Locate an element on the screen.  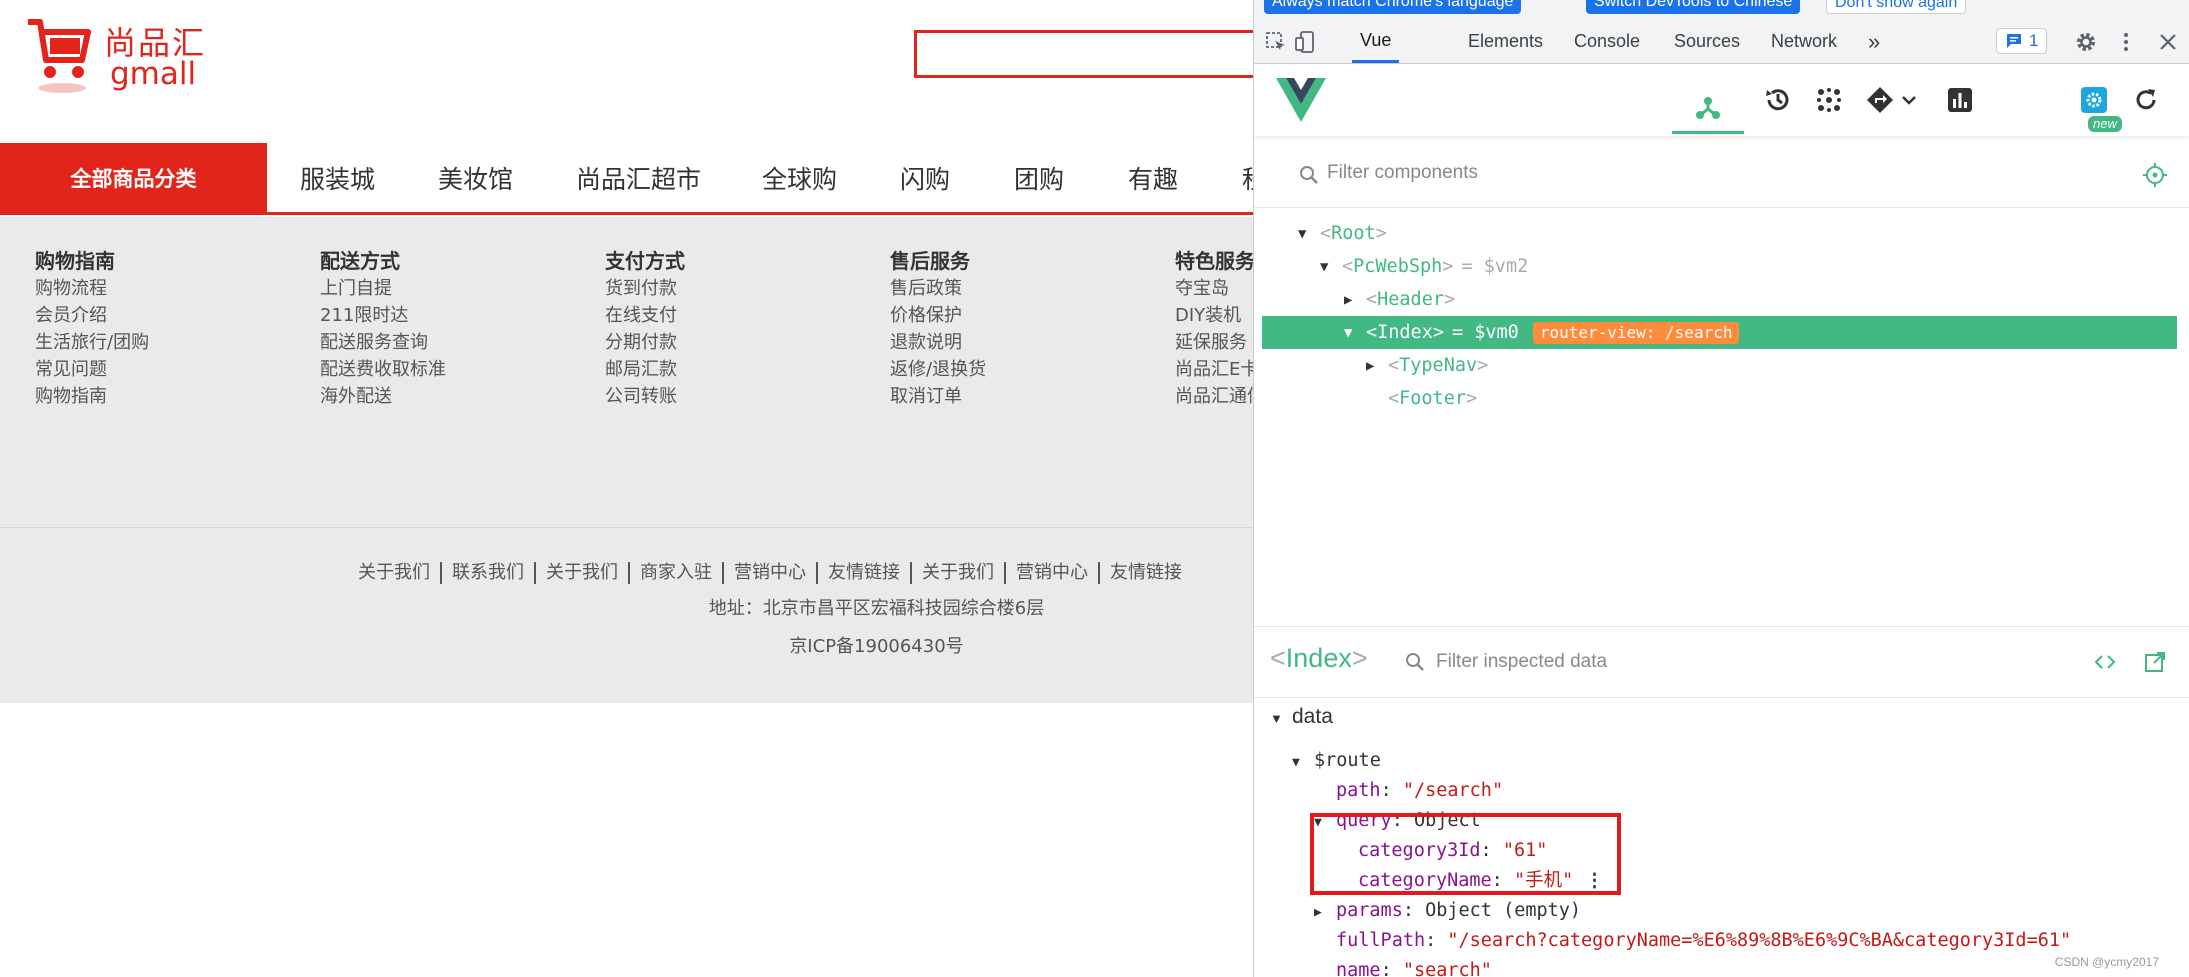
footer-links: 关于我们 联系我们 关于我们 商家入驻 营销中心 友情链接 关于我们 营销中心 友情链接 is located at coordinates (770, 571).